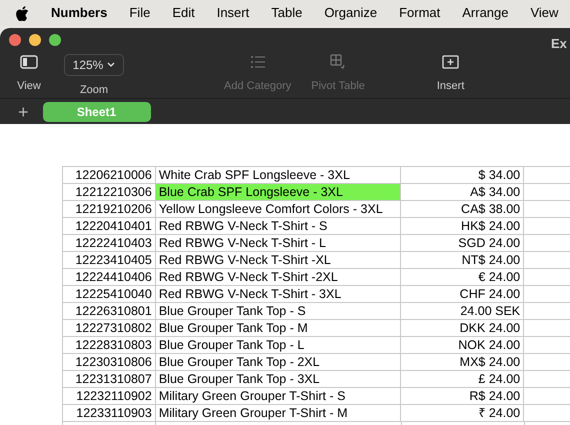 This screenshot has height=425, width=570. What do you see at coordinates (419, 13) in the screenshot?
I see `menu-item: Format` at bounding box center [419, 13].